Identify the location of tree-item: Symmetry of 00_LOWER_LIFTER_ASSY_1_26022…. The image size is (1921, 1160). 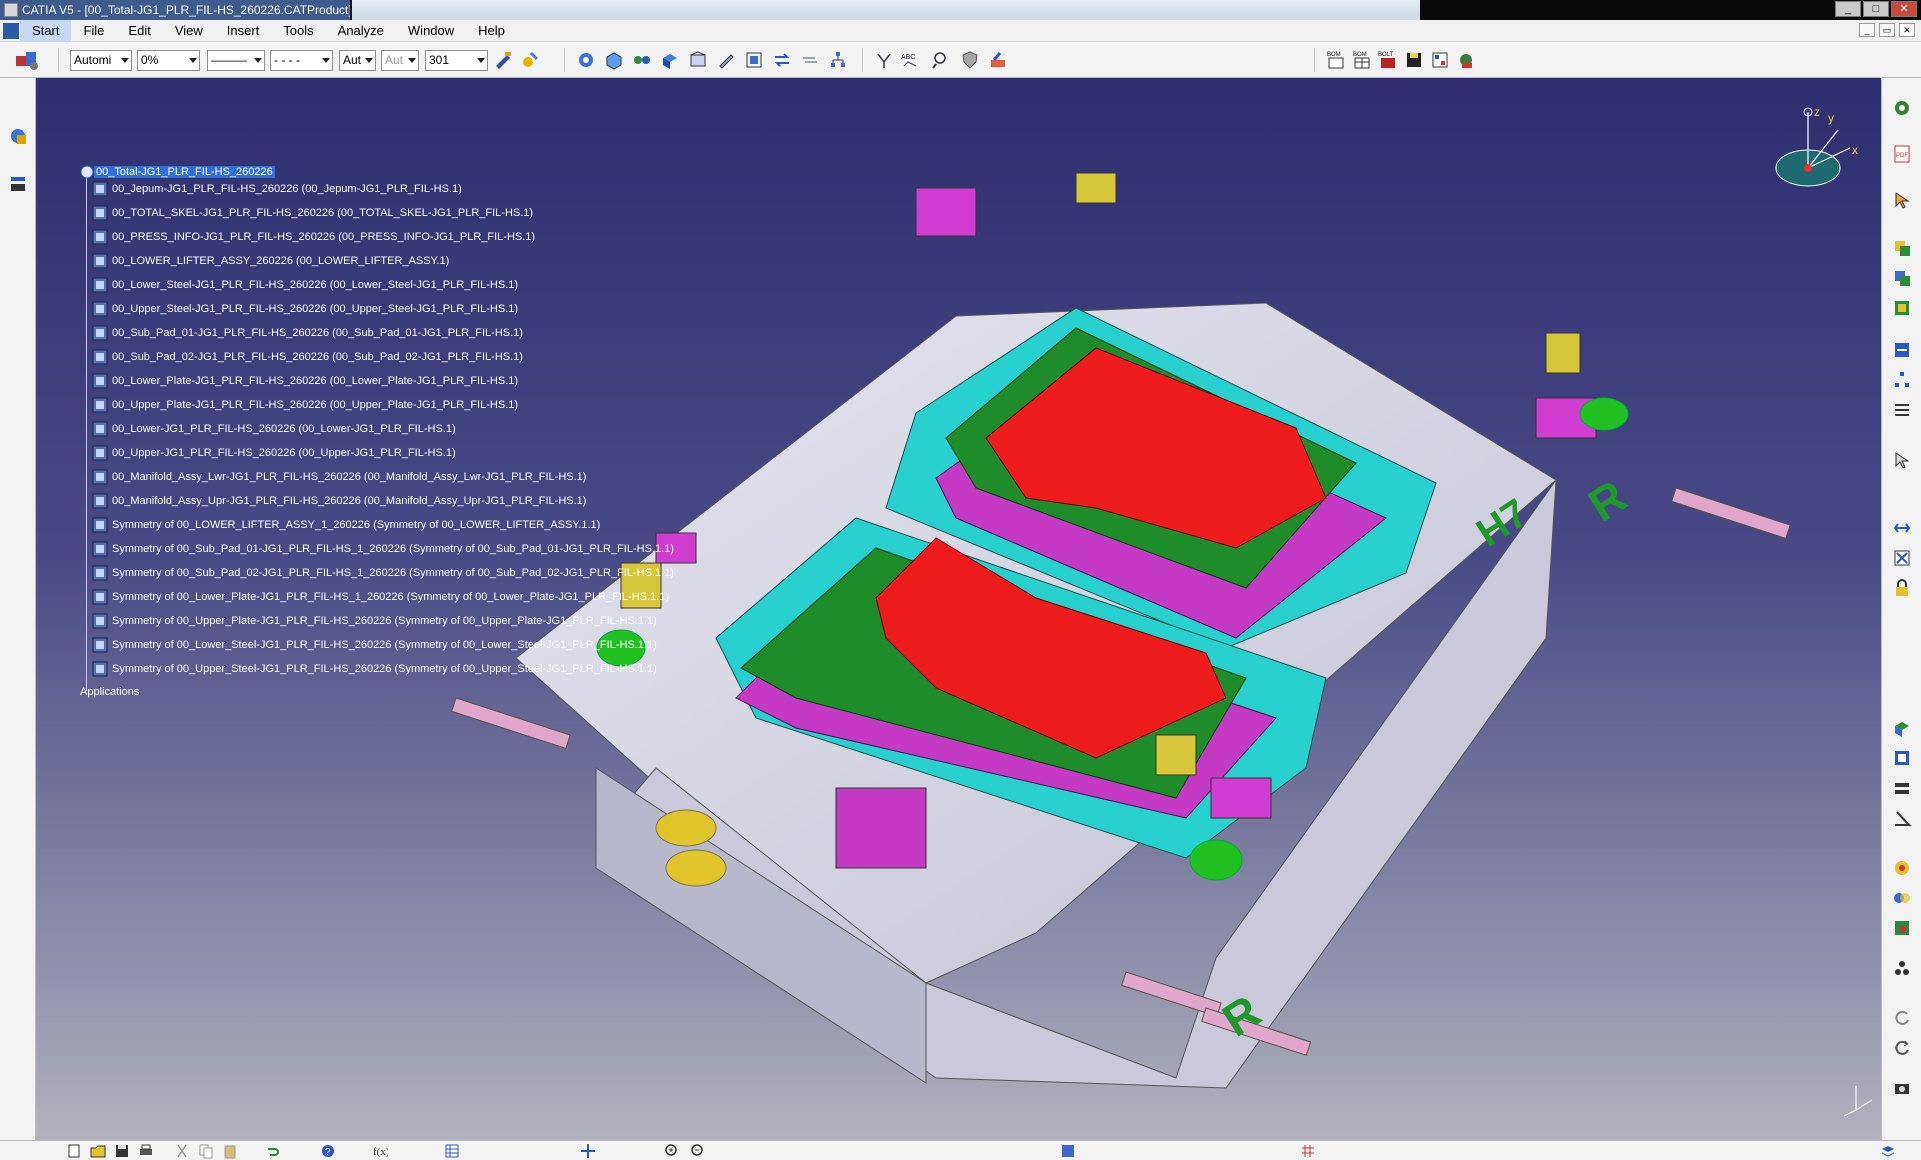
(346, 525).